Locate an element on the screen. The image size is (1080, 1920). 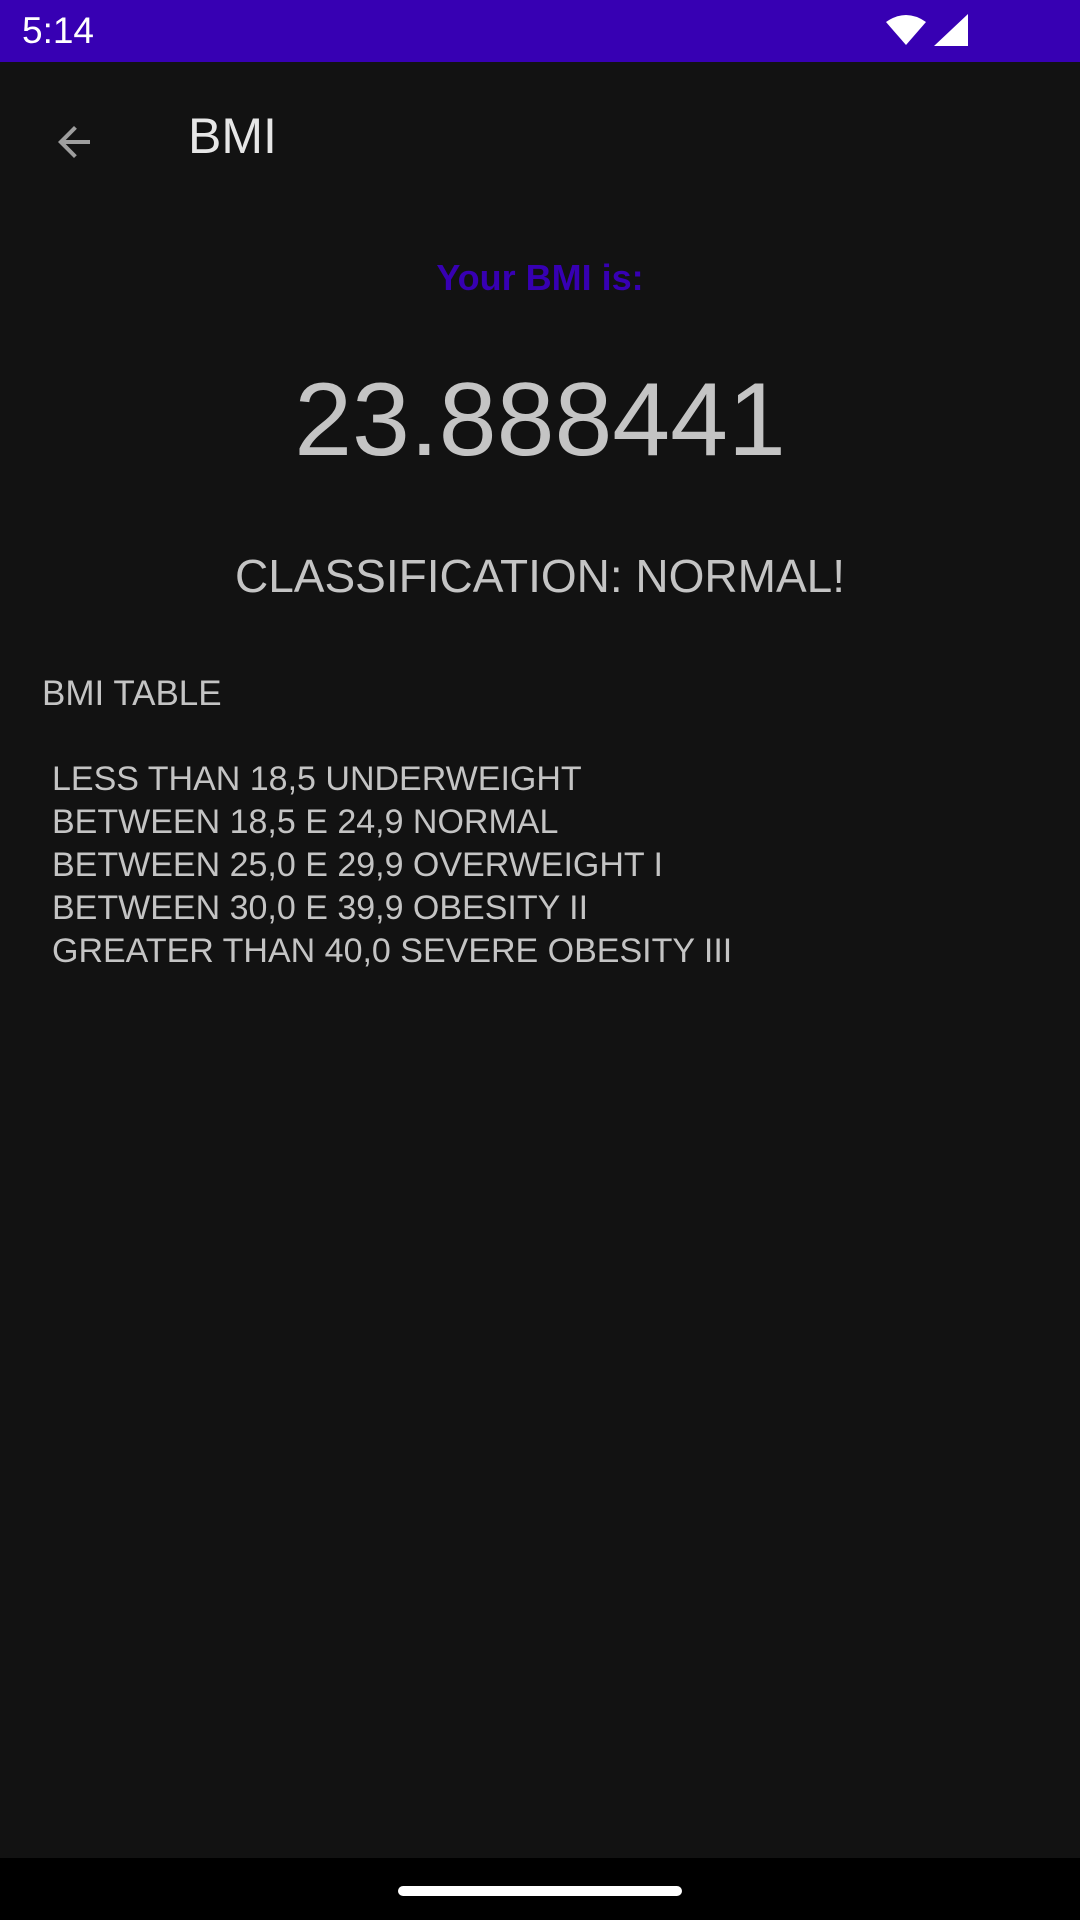
arrow-back-icon is located at coordinates (74, 144).